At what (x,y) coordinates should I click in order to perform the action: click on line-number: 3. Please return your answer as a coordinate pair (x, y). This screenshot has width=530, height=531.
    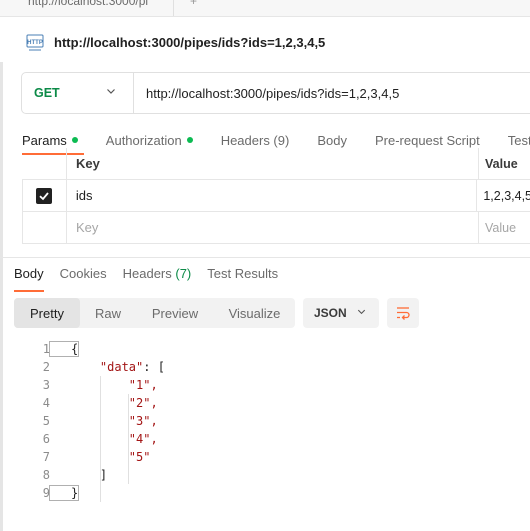
    Looking at the image, I should click on (46, 385).